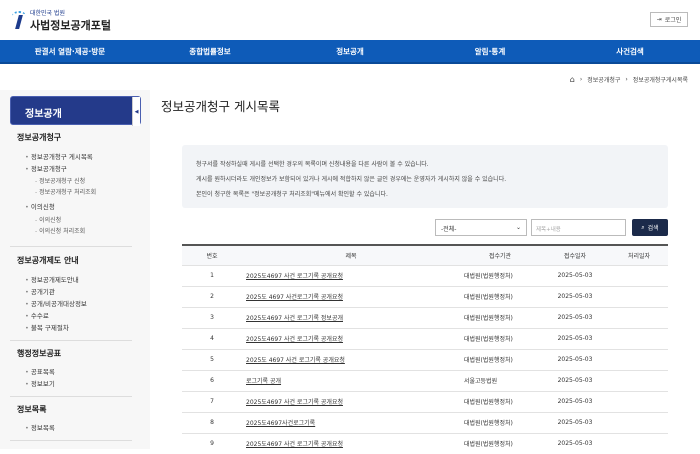 The height and width of the screenshot is (454, 700). Describe the element at coordinates (40, 371) in the screenshot. I see `sidebar-item: 공표목록` at that location.